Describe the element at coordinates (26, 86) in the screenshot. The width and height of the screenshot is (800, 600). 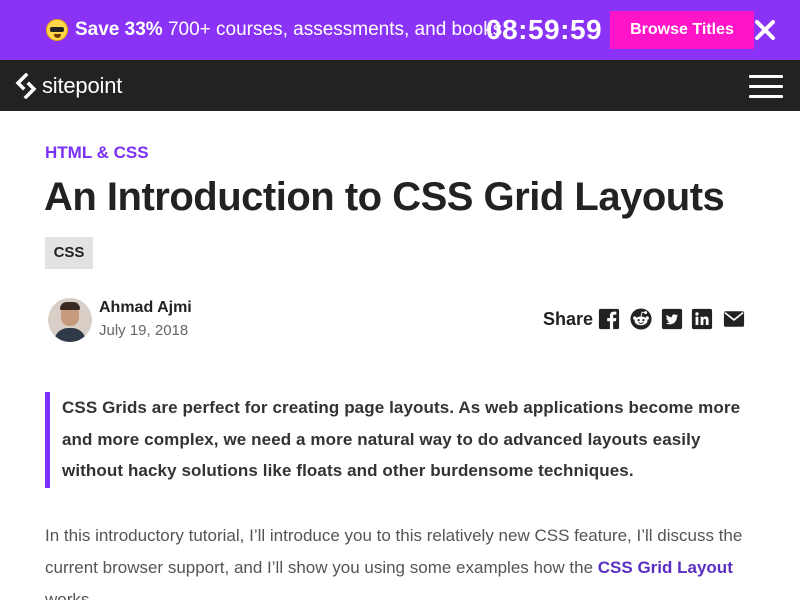
I see `sitepoint-logo-icon` at that location.